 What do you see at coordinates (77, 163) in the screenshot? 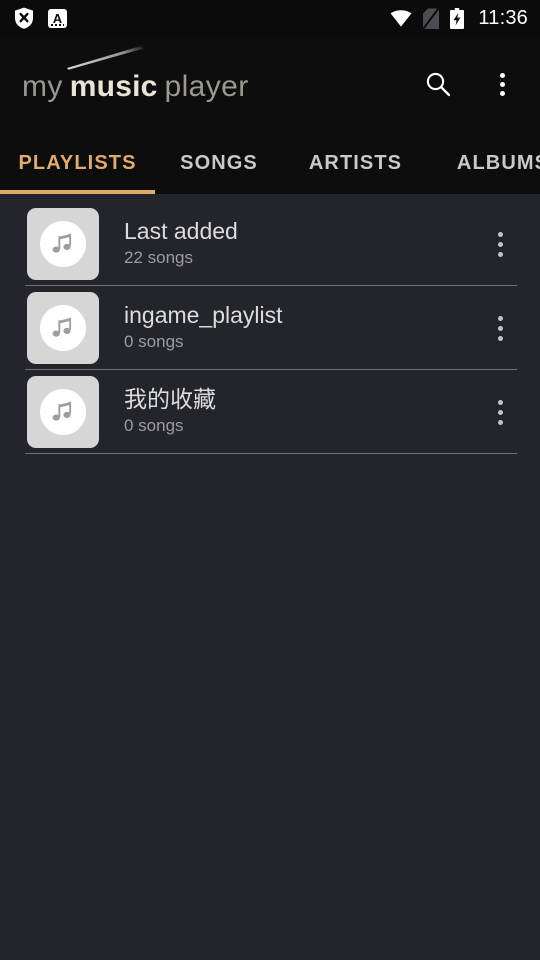
I see `tab-playlists: PLAYLISTS` at bounding box center [77, 163].